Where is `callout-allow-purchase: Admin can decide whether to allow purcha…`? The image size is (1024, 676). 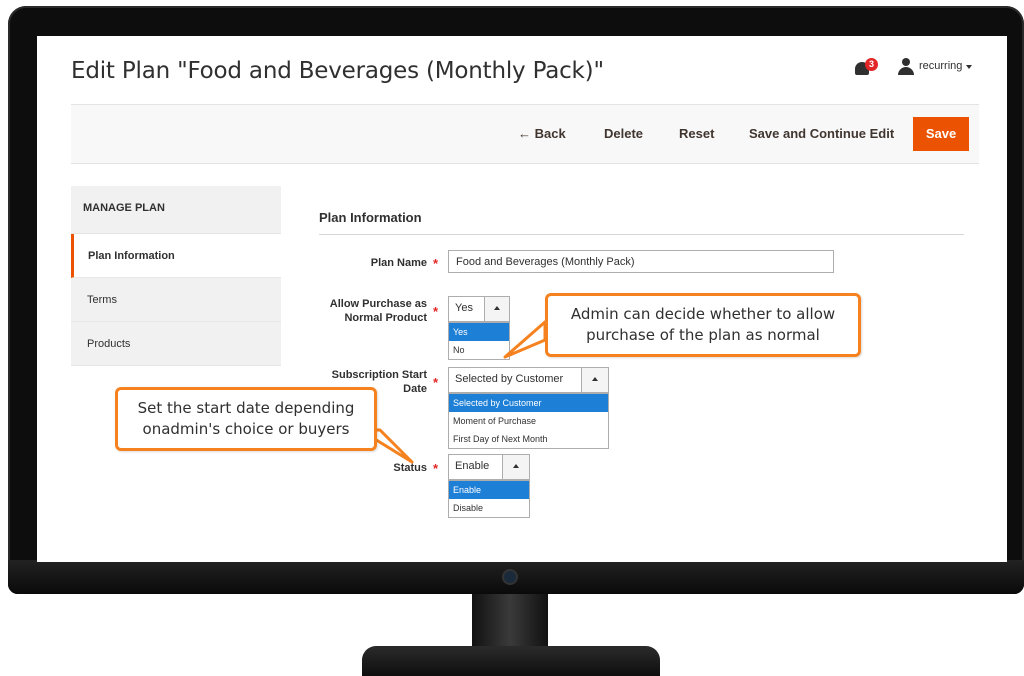 callout-allow-purchase: Admin can decide whether to allow purcha… is located at coordinates (703, 325).